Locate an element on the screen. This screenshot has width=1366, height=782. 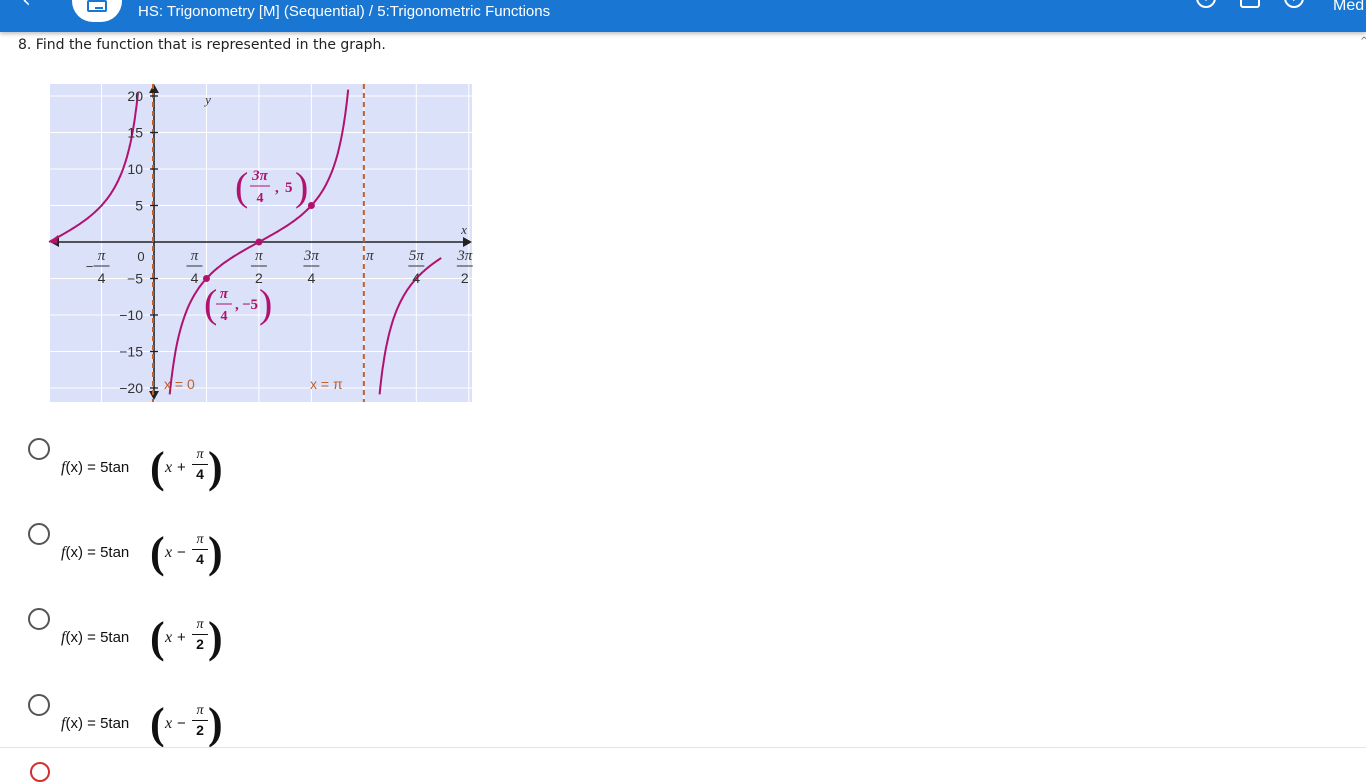
answer-option-1: f(x) = 5tan(x + π 4) is located at coordinates (328, 468).